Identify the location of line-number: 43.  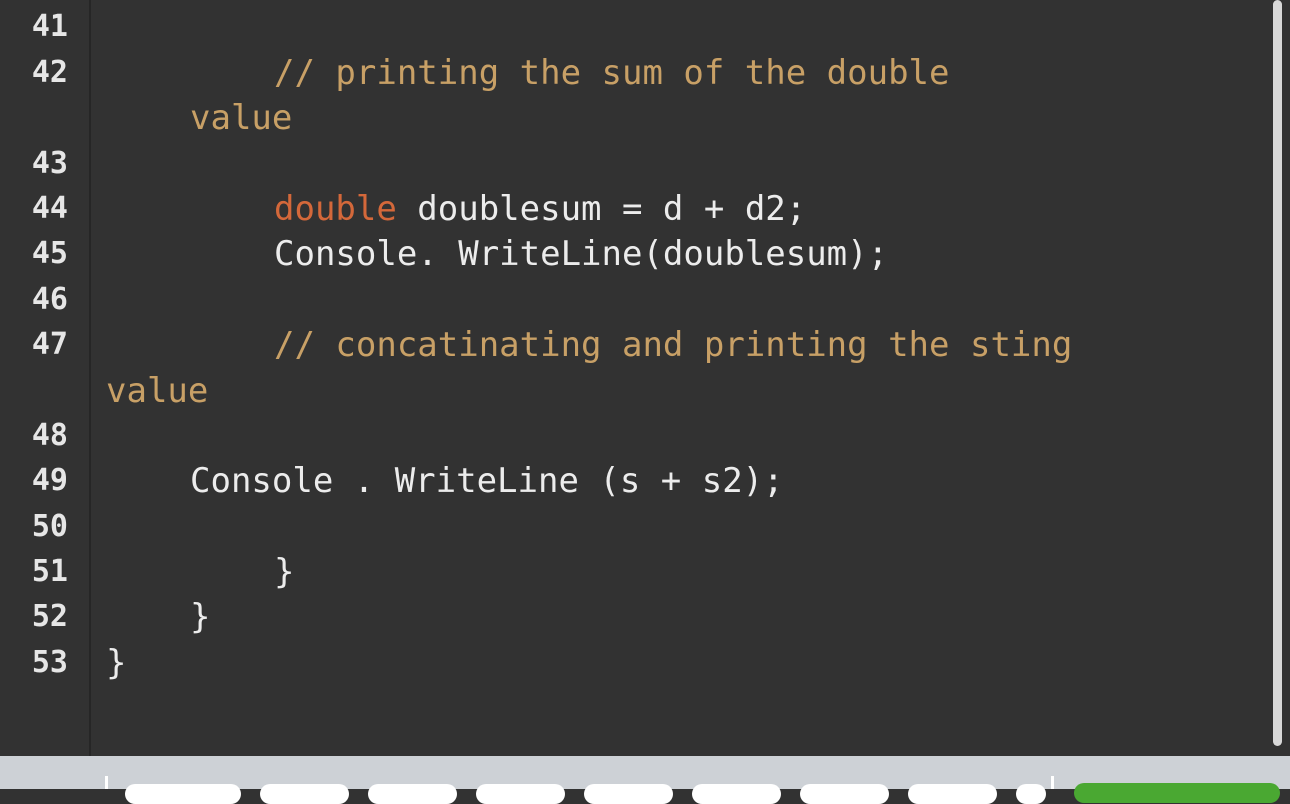
(49, 163).